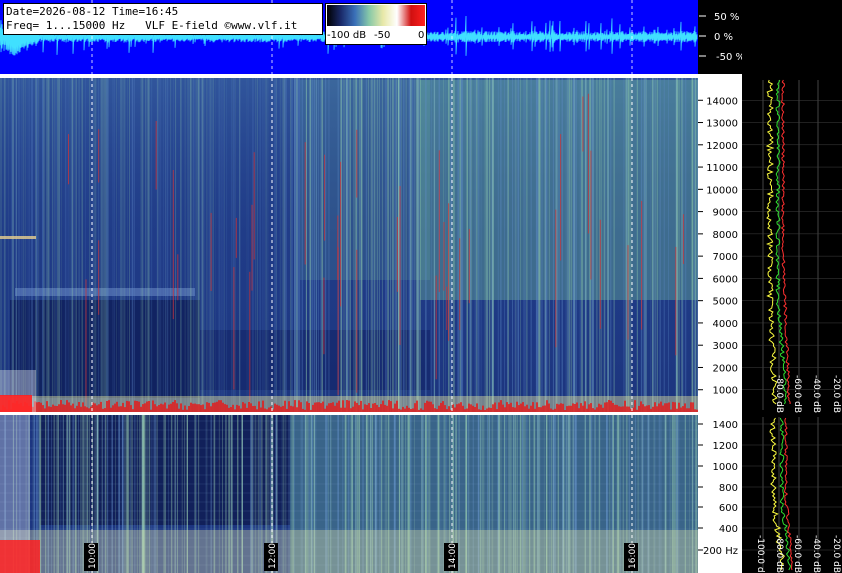 This screenshot has height=573, width=842. Describe the element at coordinates (722, 146) in the screenshot. I see `freq-tick-label: 12000` at that location.